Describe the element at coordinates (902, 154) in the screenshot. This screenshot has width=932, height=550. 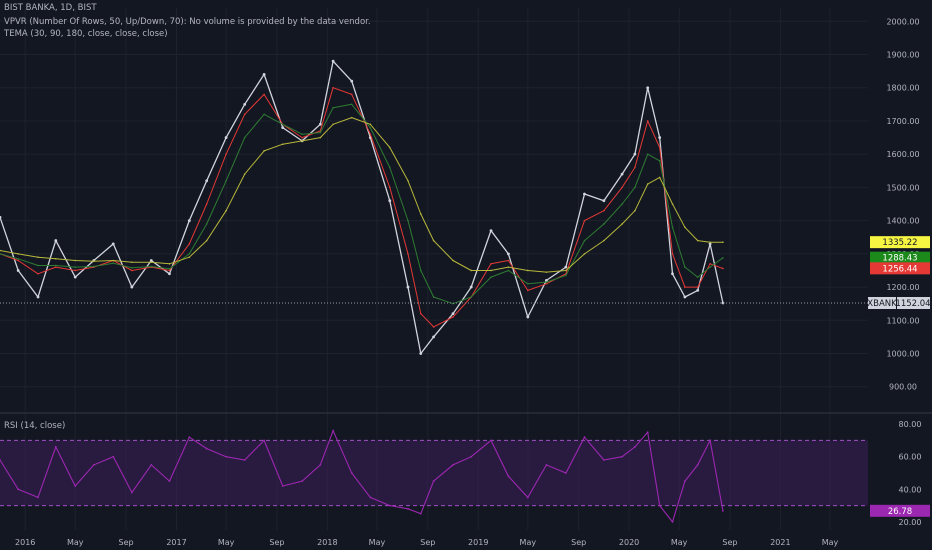
I see `price-tick-label: 1600.00` at that location.